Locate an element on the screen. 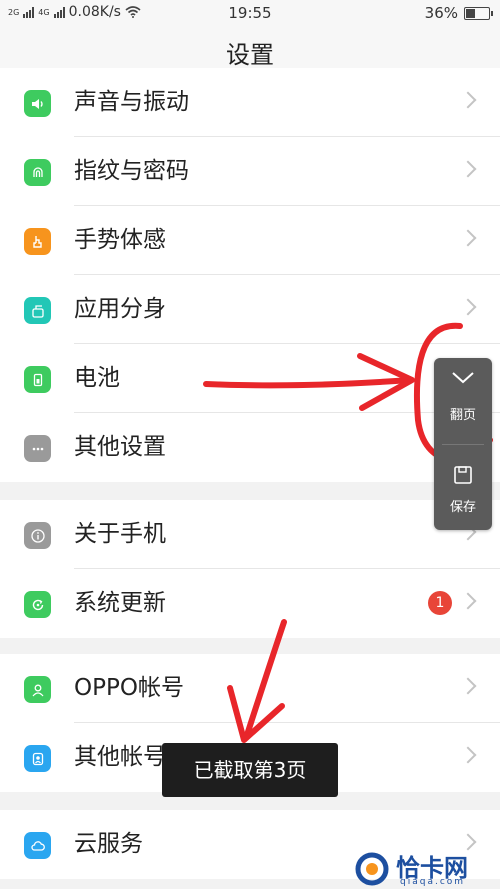 The height and width of the screenshot is (889, 500). settings-item-oppo-account: OPPO帐号 is located at coordinates (250, 688).